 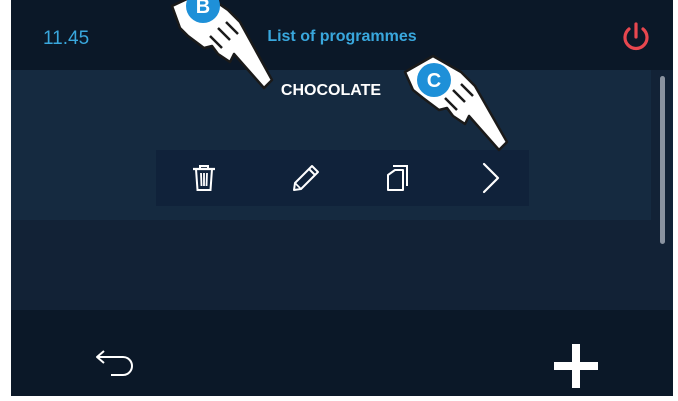 I want to click on chevron-right-icon, so click(x=491, y=178).